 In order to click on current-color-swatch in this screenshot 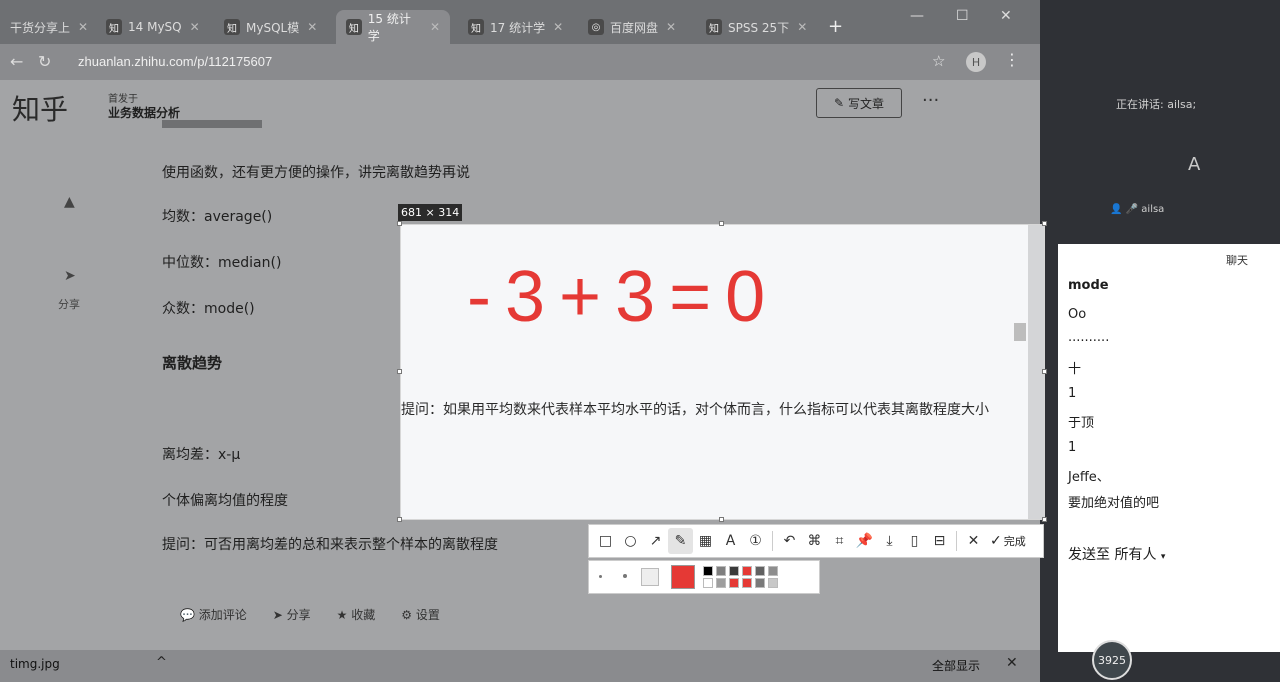, I will do `click(683, 577)`.